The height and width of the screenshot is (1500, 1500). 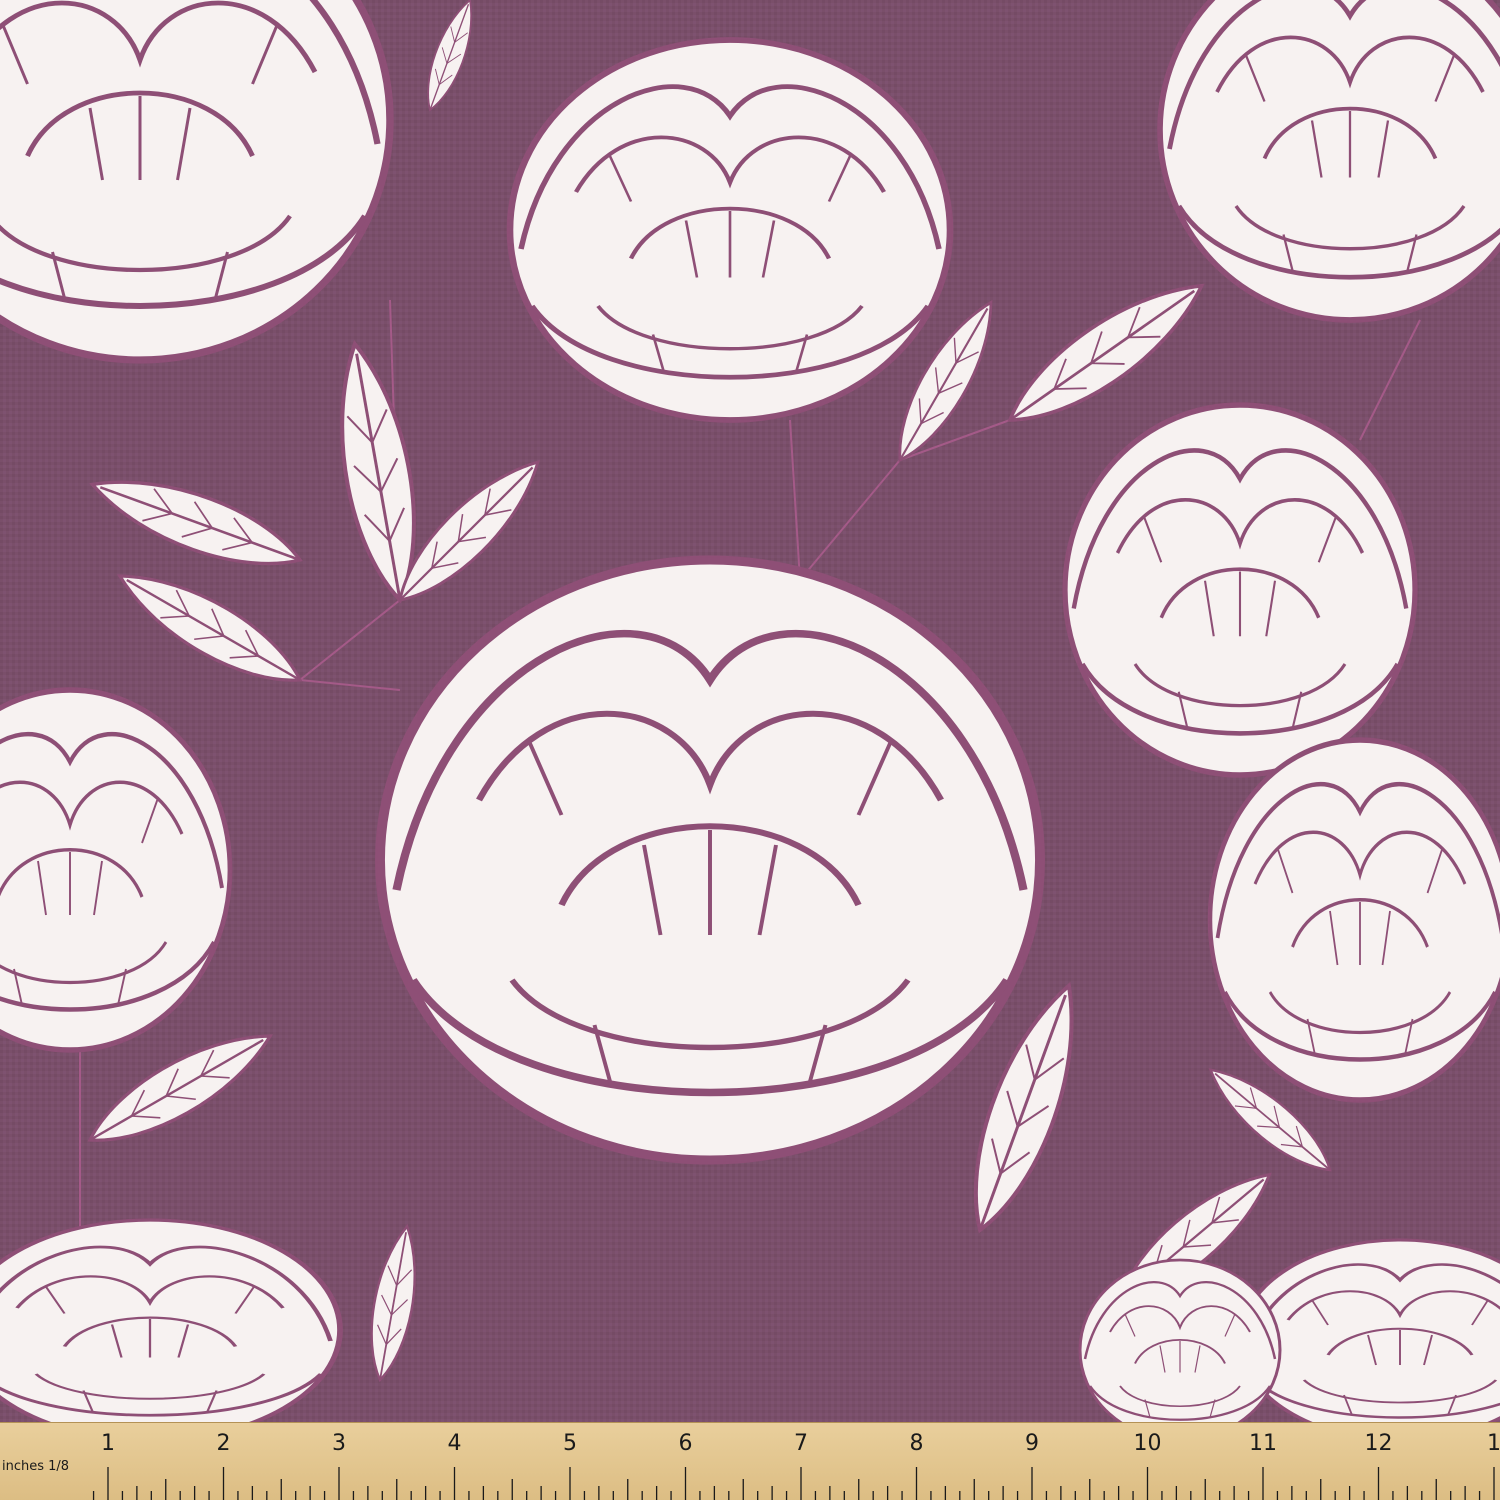 What do you see at coordinates (570, 1443) in the screenshot?
I see `ruler-number: 5` at bounding box center [570, 1443].